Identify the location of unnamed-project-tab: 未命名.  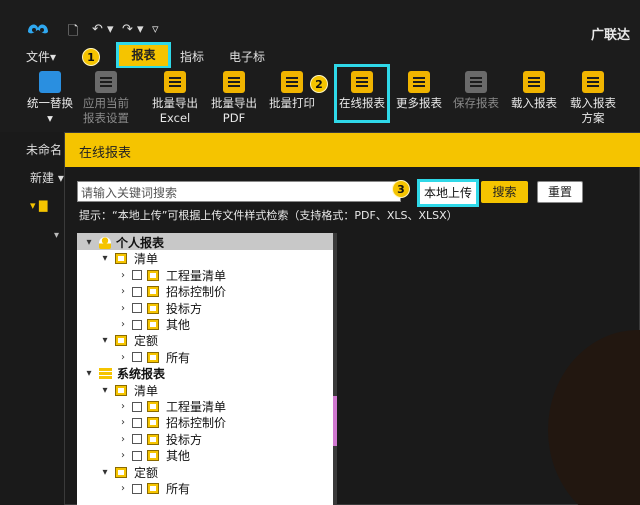
(33, 149).